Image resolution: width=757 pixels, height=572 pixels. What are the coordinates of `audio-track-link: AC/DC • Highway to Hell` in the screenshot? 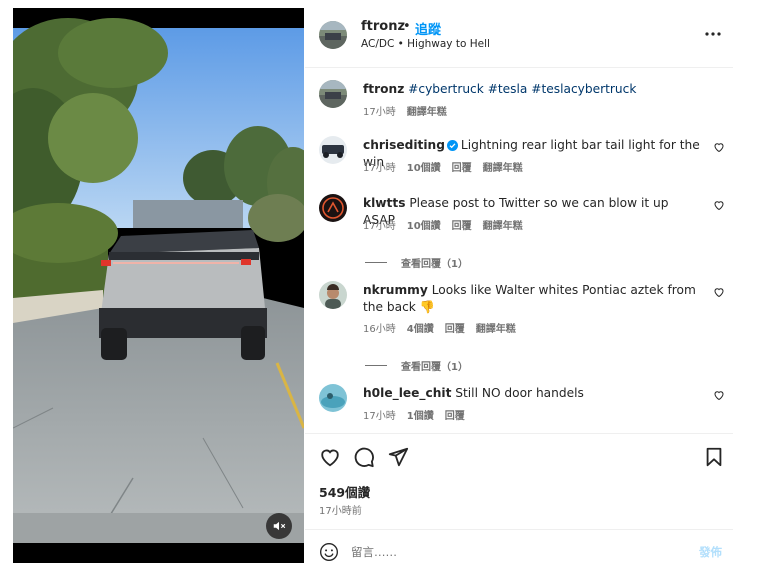 It's located at (425, 44).